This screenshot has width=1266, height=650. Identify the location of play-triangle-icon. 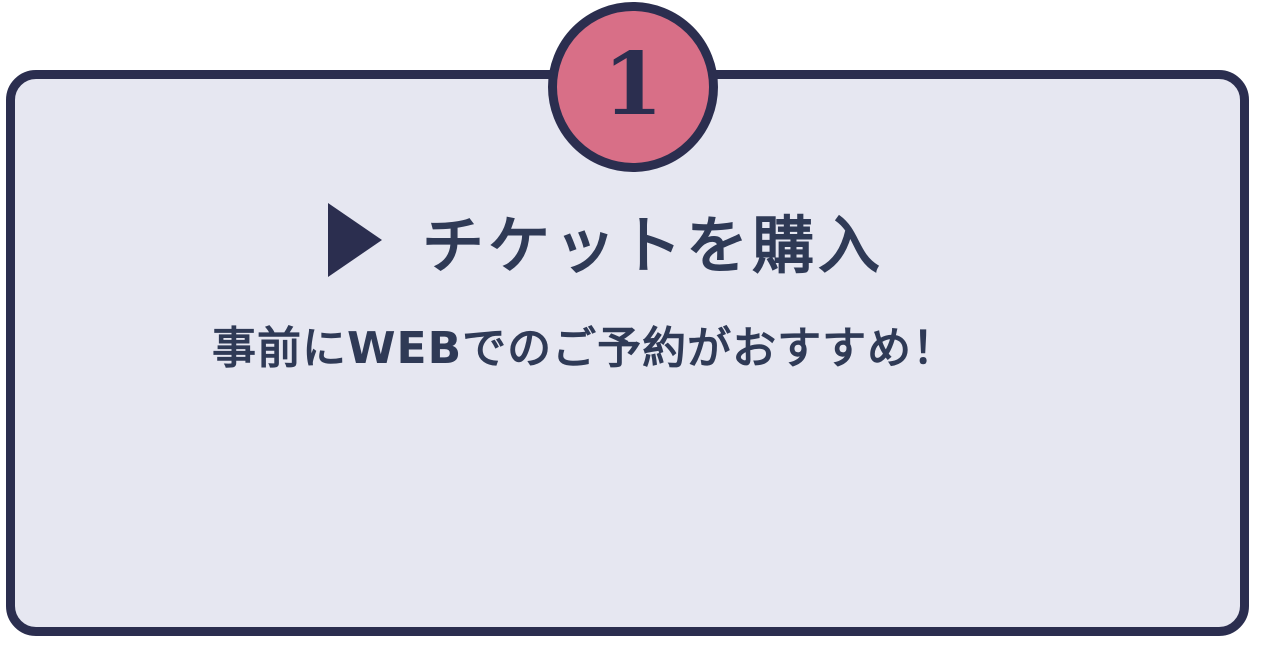
(352, 240).